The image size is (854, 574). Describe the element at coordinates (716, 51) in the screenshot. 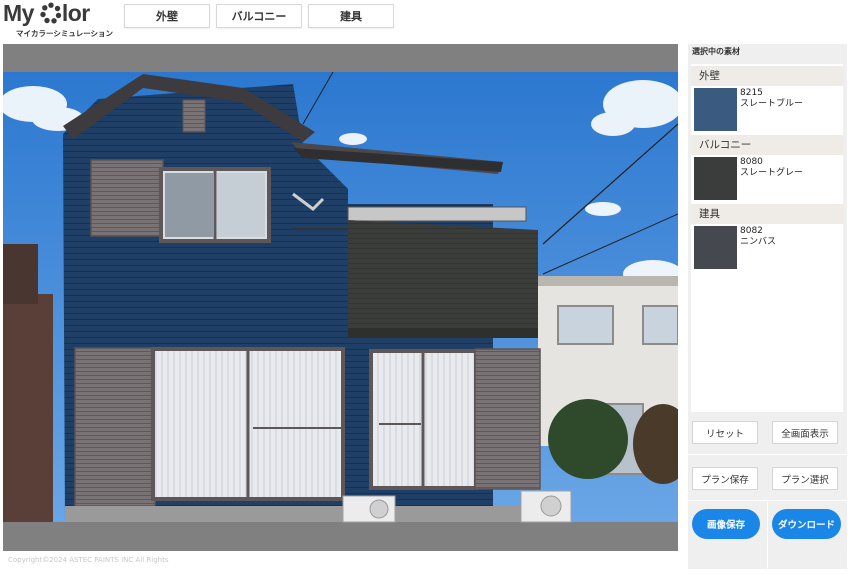

I see `panel-title: 選択中の素材` at that location.